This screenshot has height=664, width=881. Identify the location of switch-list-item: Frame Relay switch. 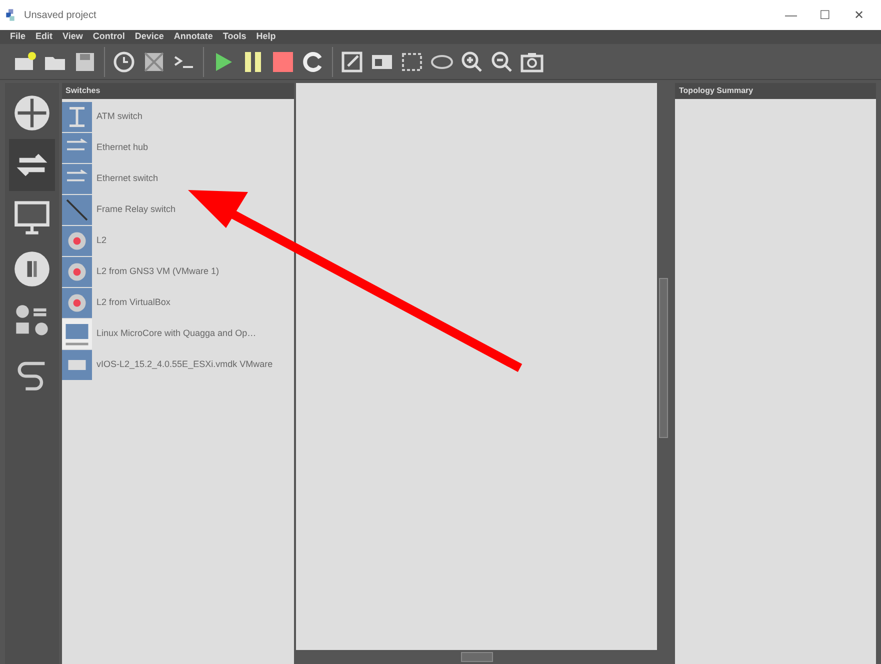
(119, 209).